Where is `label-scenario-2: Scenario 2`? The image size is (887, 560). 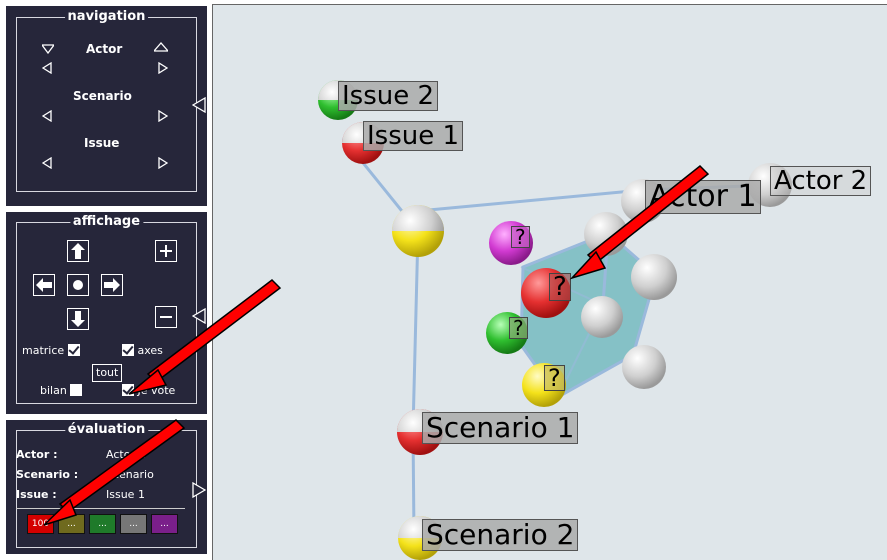 label-scenario-2: Scenario 2 is located at coordinates (500, 535).